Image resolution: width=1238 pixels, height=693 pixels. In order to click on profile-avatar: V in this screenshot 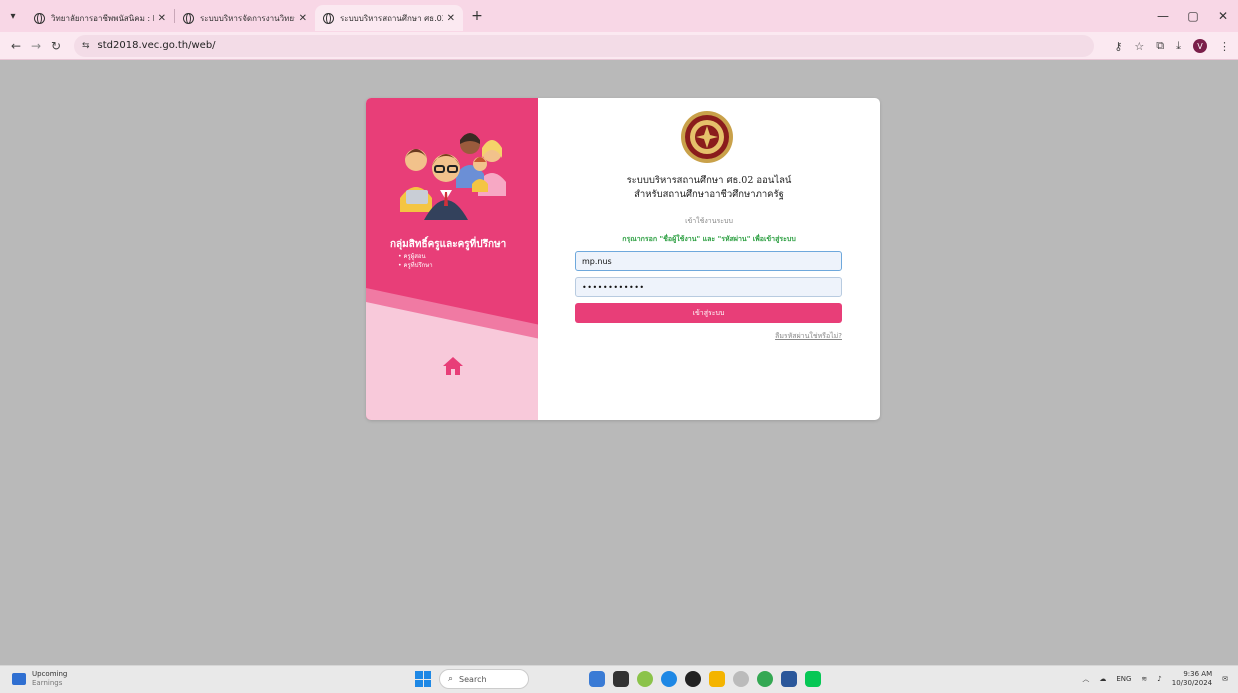, I will do `click(1200, 46)`.